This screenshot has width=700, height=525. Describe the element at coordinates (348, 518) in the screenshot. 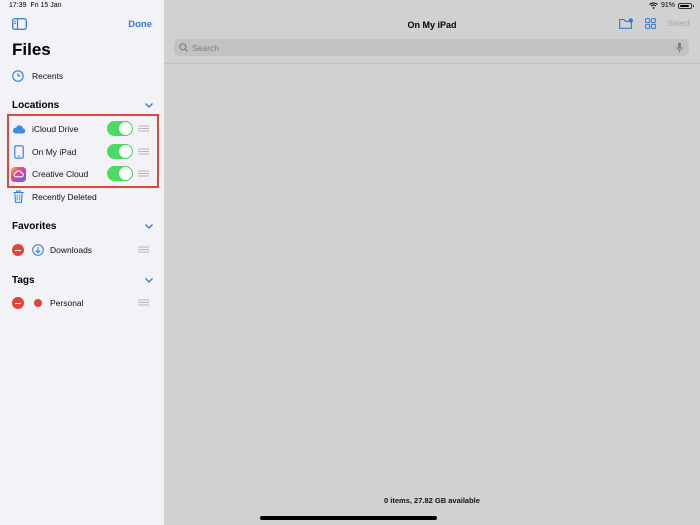

I see `home-indicator` at that location.